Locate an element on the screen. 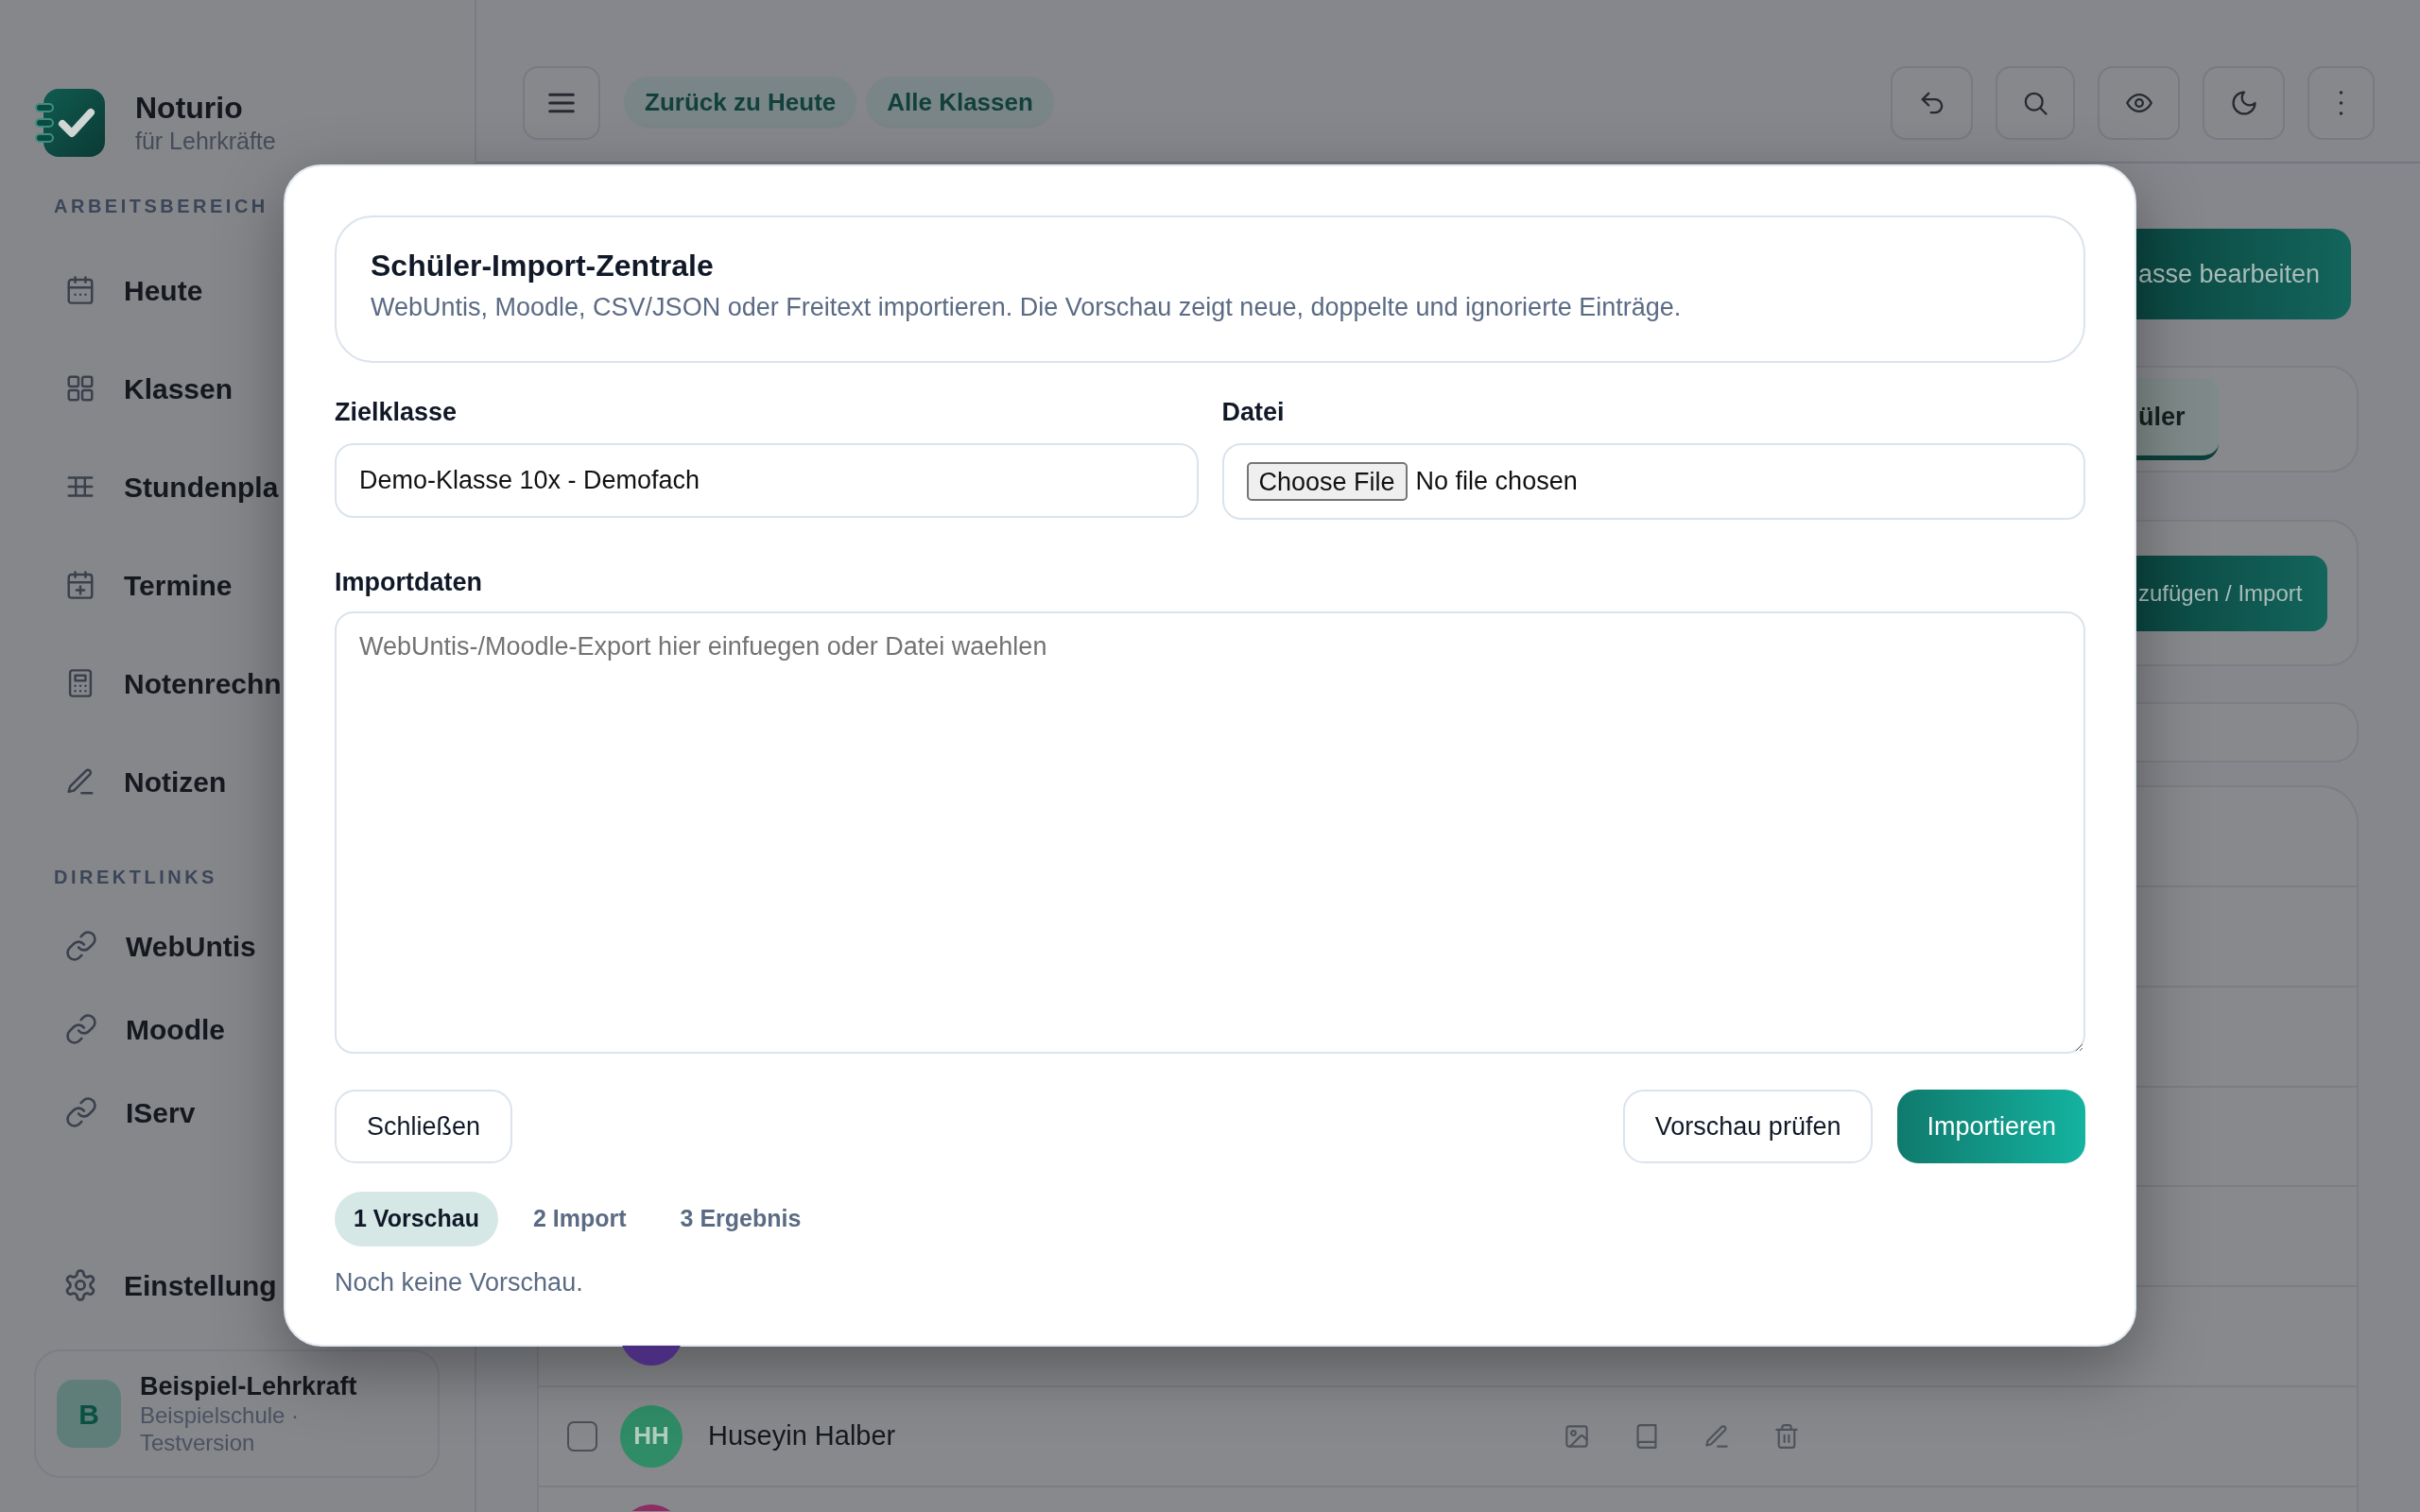  user-avatar: B is located at coordinates (89, 1414).